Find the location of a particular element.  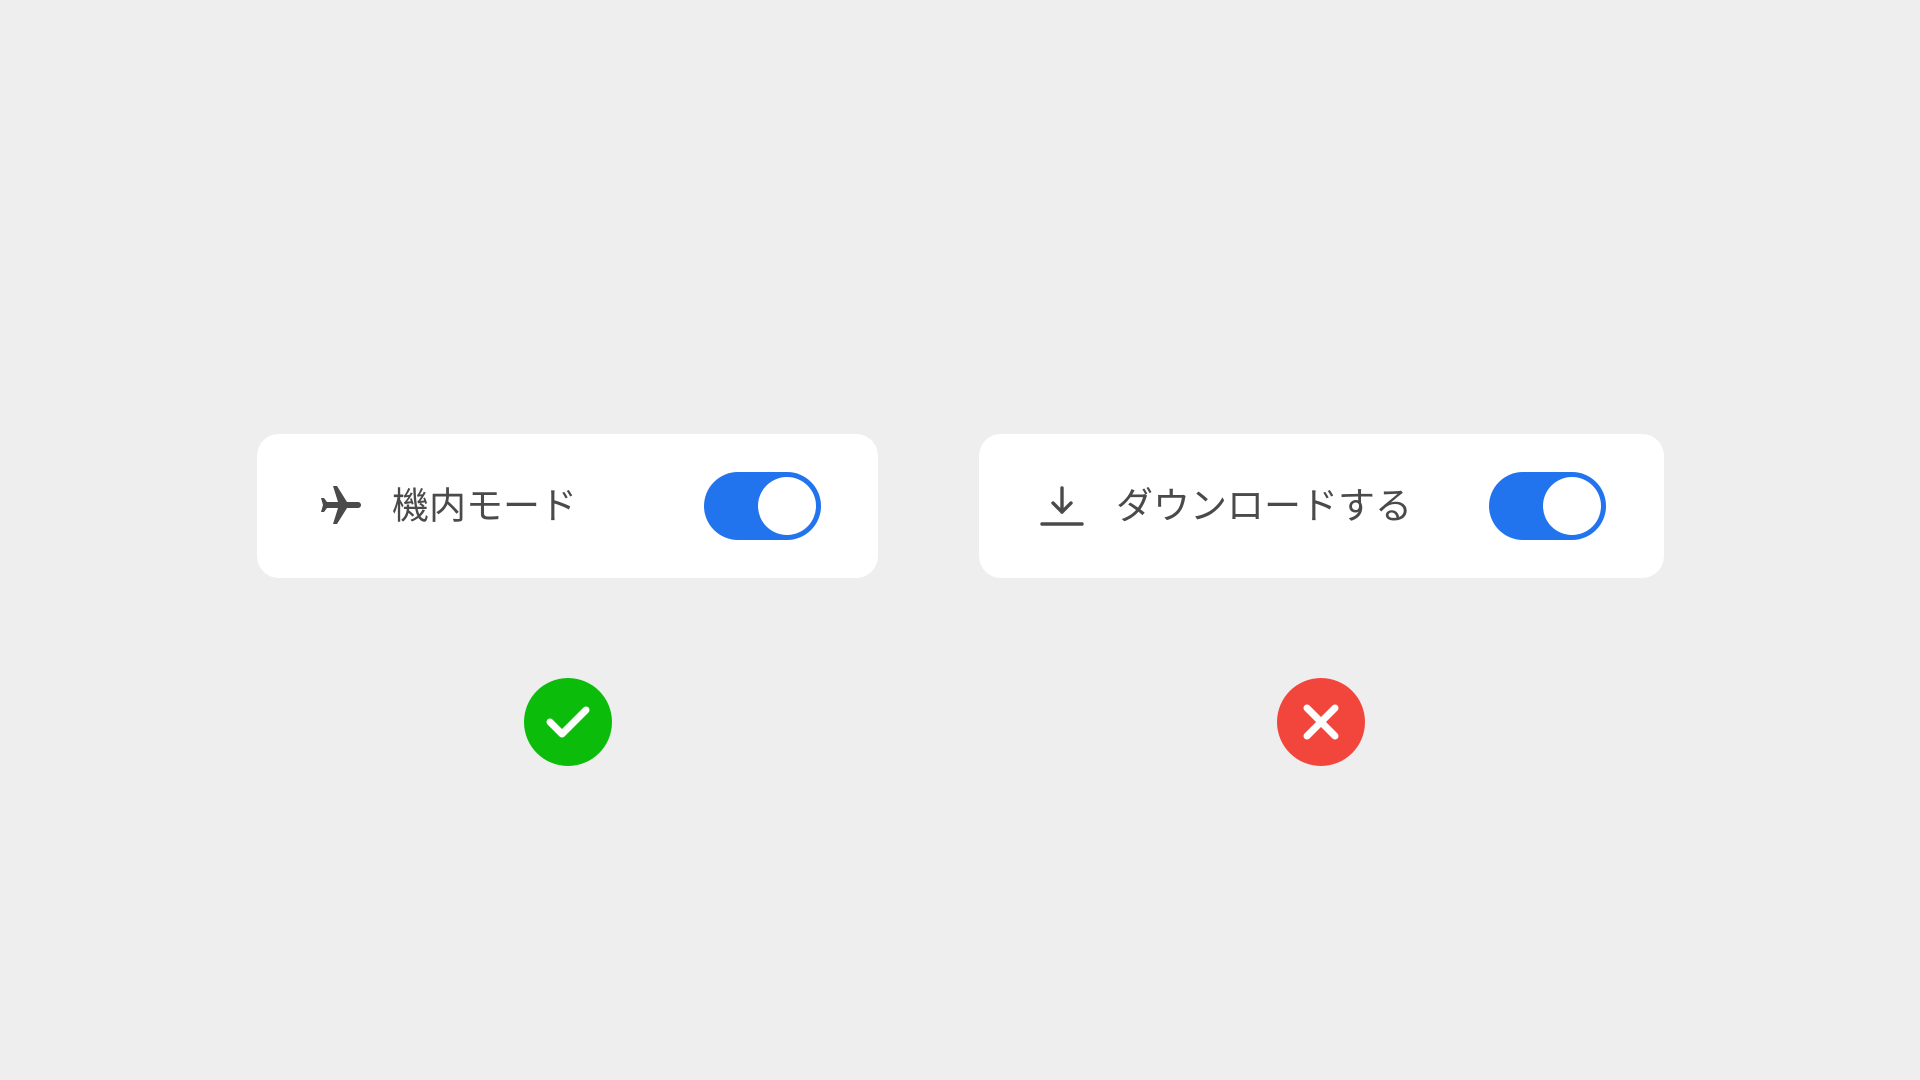

download-label: ダウンロードする is located at coordinates (1264, 506).